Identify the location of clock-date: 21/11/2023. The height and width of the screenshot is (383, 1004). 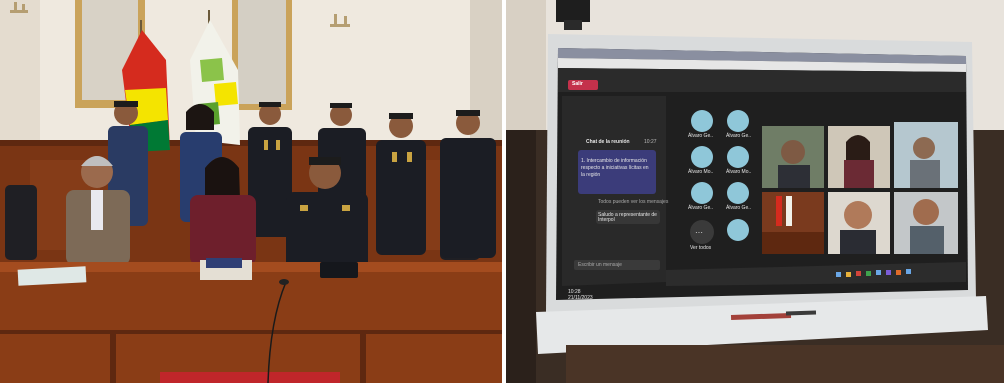
(580, 298).